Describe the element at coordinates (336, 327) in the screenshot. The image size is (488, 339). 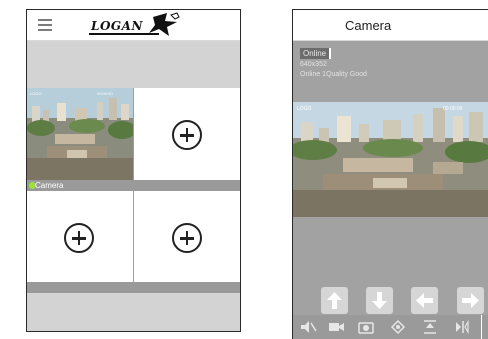
I see `record-icon` at that location.